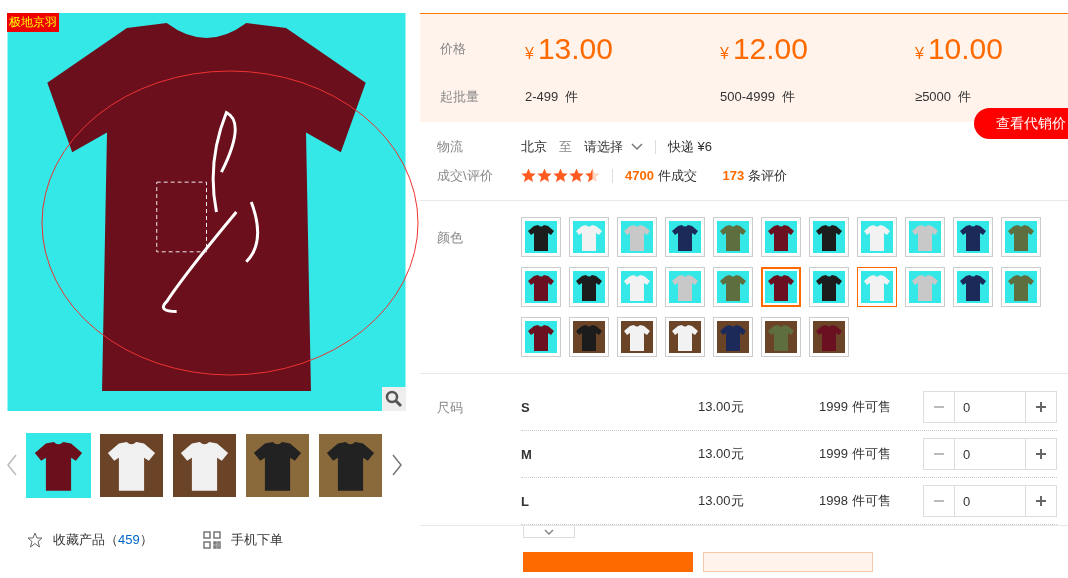  What do you see at coordinates (242, 540) in the screenshot?
I see `mobile-order-link: 手机下单` at bounding box center [242, 540].